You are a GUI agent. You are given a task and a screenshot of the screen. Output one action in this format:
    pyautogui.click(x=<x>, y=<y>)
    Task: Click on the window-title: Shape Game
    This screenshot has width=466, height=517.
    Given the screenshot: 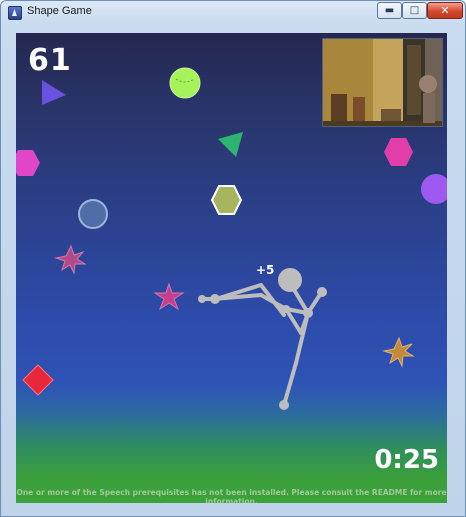 What is the action you would take?
    pyautogui.click(x=59, y=11)
    